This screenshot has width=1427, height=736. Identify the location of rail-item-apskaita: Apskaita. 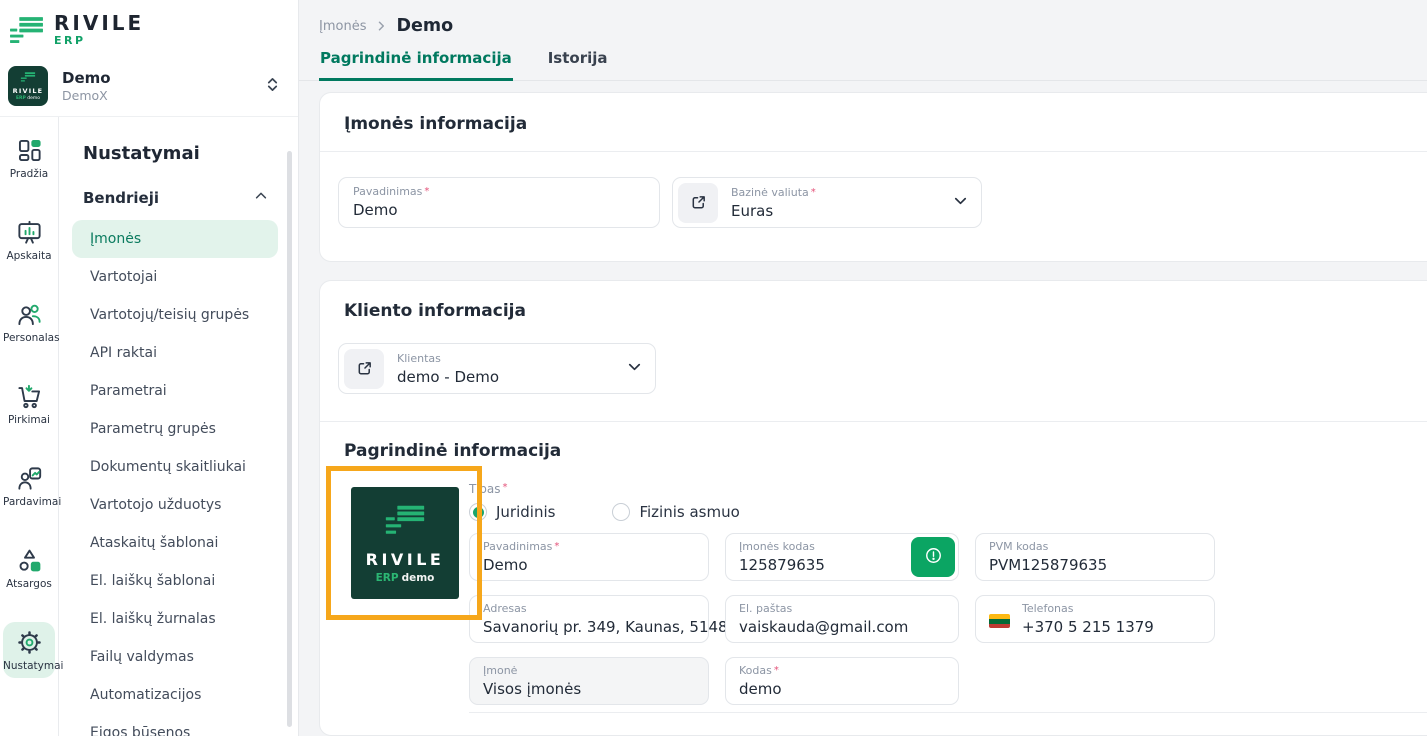
(29, 240).